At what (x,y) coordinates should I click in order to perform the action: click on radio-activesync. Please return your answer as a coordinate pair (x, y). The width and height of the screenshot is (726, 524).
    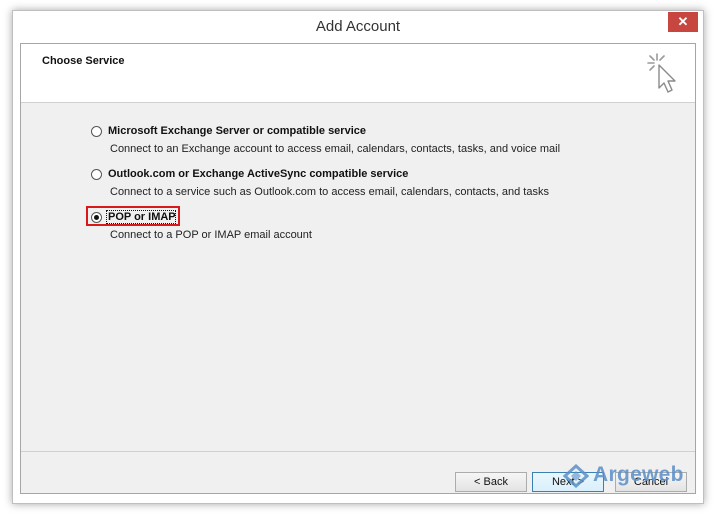
    Looking at the image, I should click on (96, 174).